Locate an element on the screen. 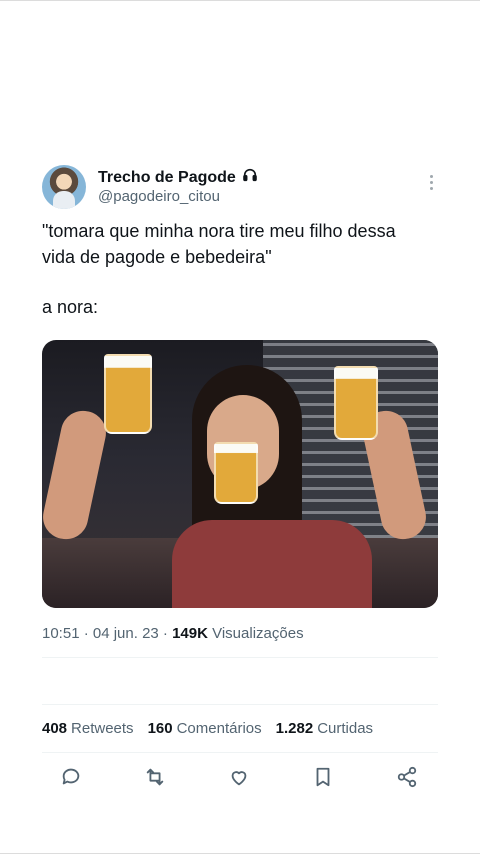 The width and height of the screenshot is (480, 854). tweet-meta: 10:51 · 04 jun. 23 · 149K Visualizações is located at coordinates (173, 633).